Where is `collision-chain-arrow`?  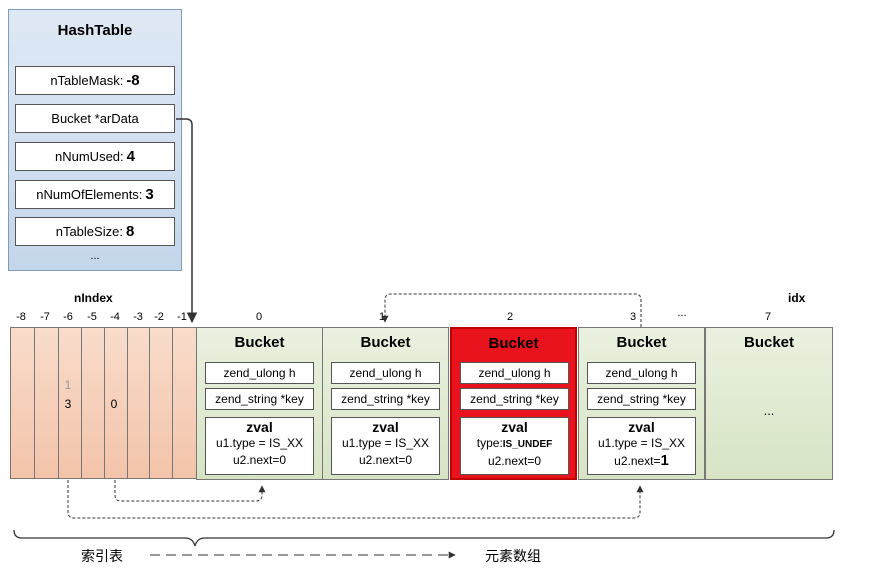
collision-chain-arrow is located at coordinates (511, 310).